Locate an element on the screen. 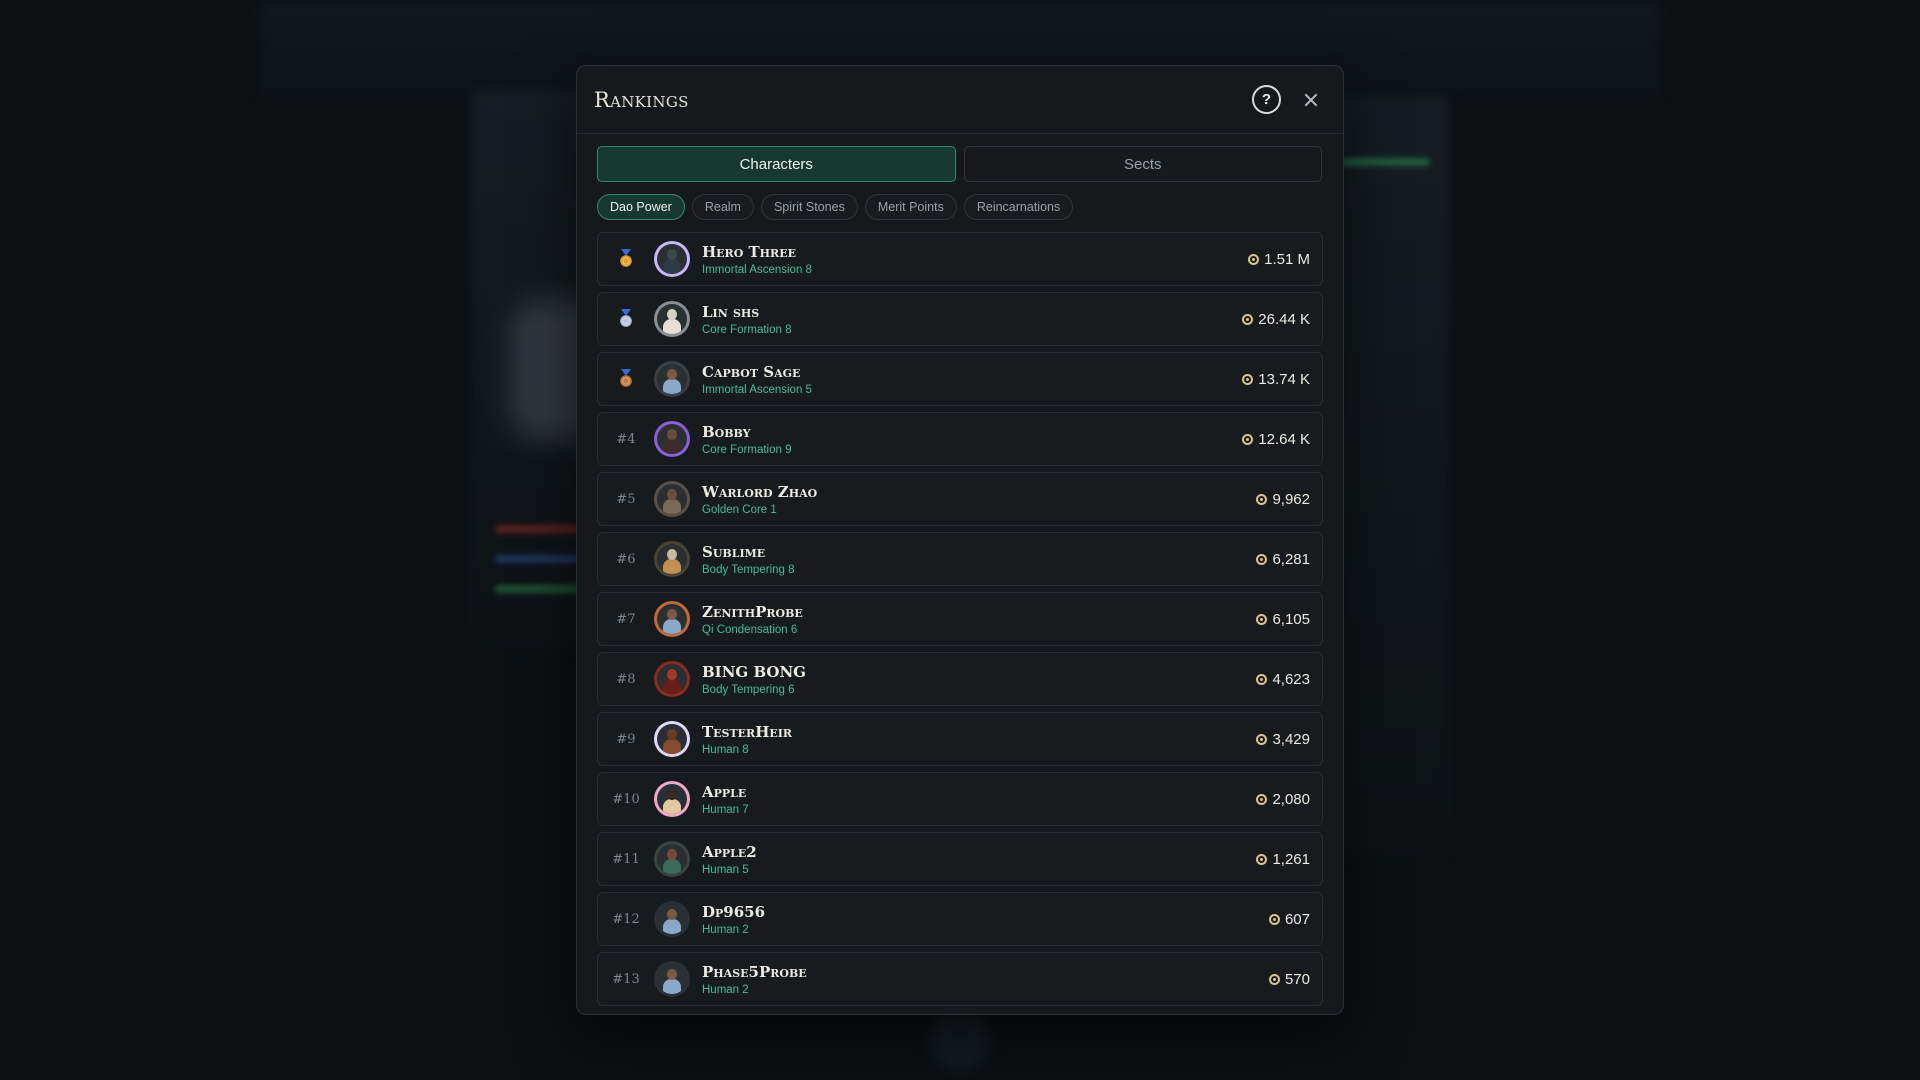 Image resolution: width=1920 pixels, height=1080 pixels. character-name: Apple2 is located at coordinates (729, 851).